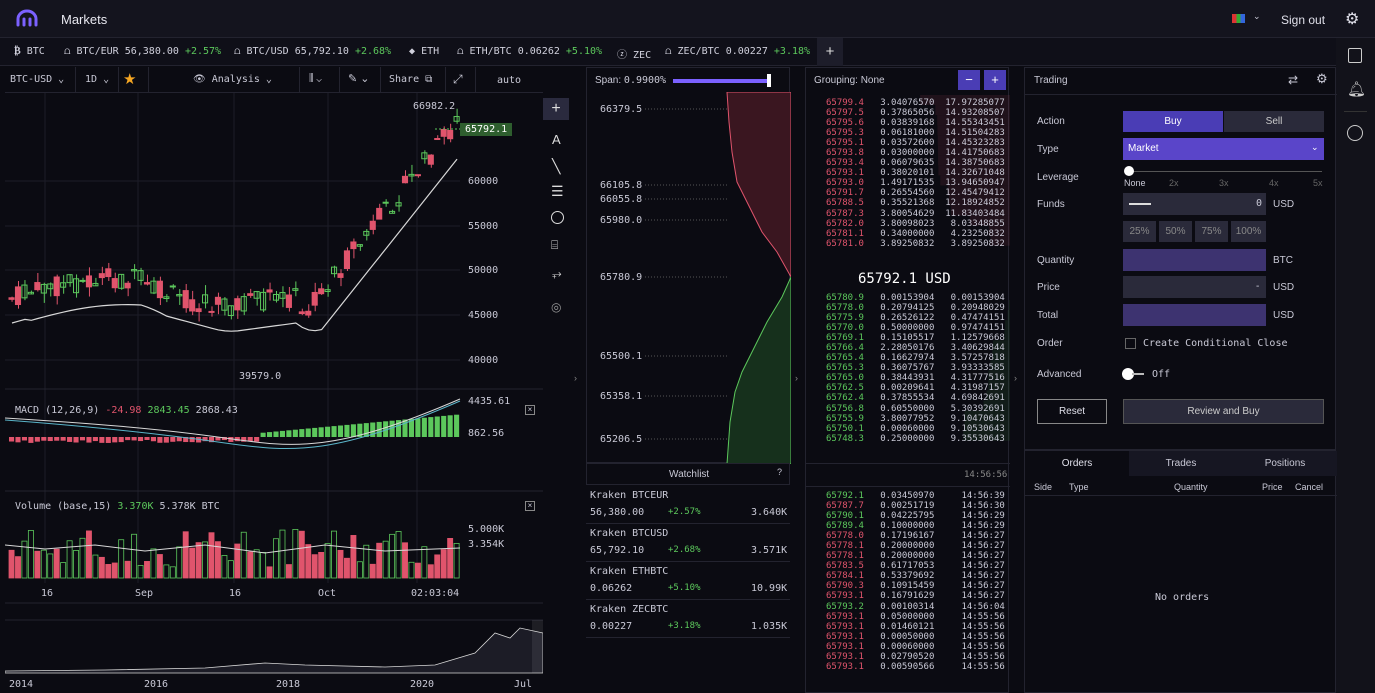 Image resolution: width=1375 pixels, height=693 pixels. What do you see at coordinates (915, 234) in the screenshot?
I see `book-row: 65781.1 0.34000000 4.23250832` at bounding box center [915, 234].